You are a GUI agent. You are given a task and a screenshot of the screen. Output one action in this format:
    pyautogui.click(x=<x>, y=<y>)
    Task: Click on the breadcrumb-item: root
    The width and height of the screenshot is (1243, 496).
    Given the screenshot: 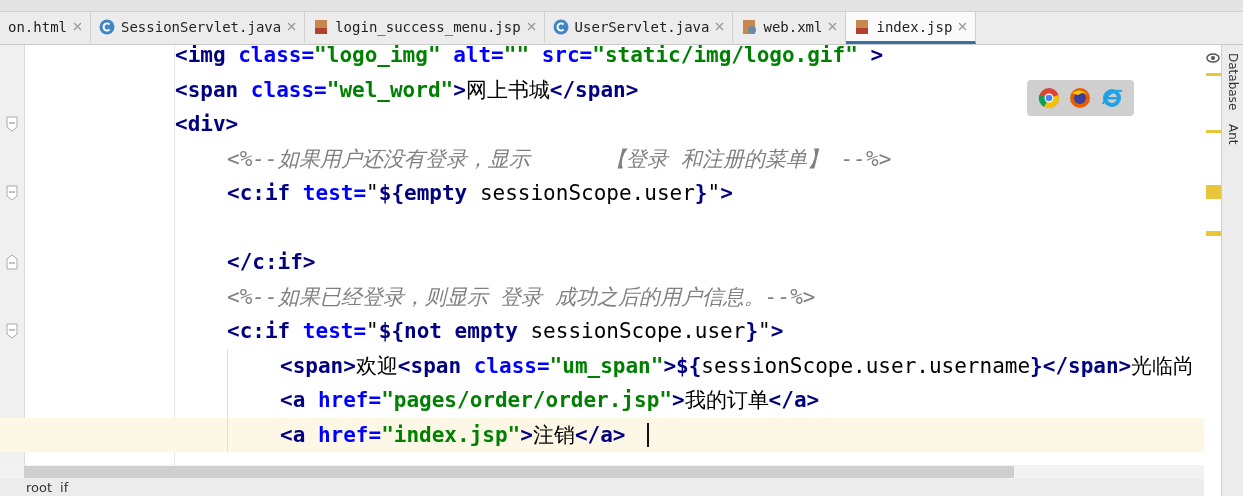 What is the action you would take?
    pyautogui.click(x=39, y=487)
    